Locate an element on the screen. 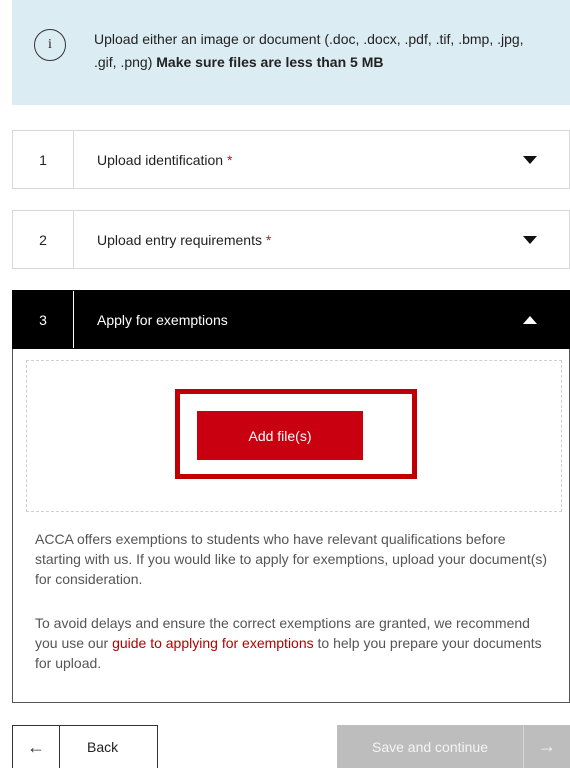 The height and width of the screenshot is (768, 570). step-title-label: Apply for exemptions is located at coordinates (162, 319).